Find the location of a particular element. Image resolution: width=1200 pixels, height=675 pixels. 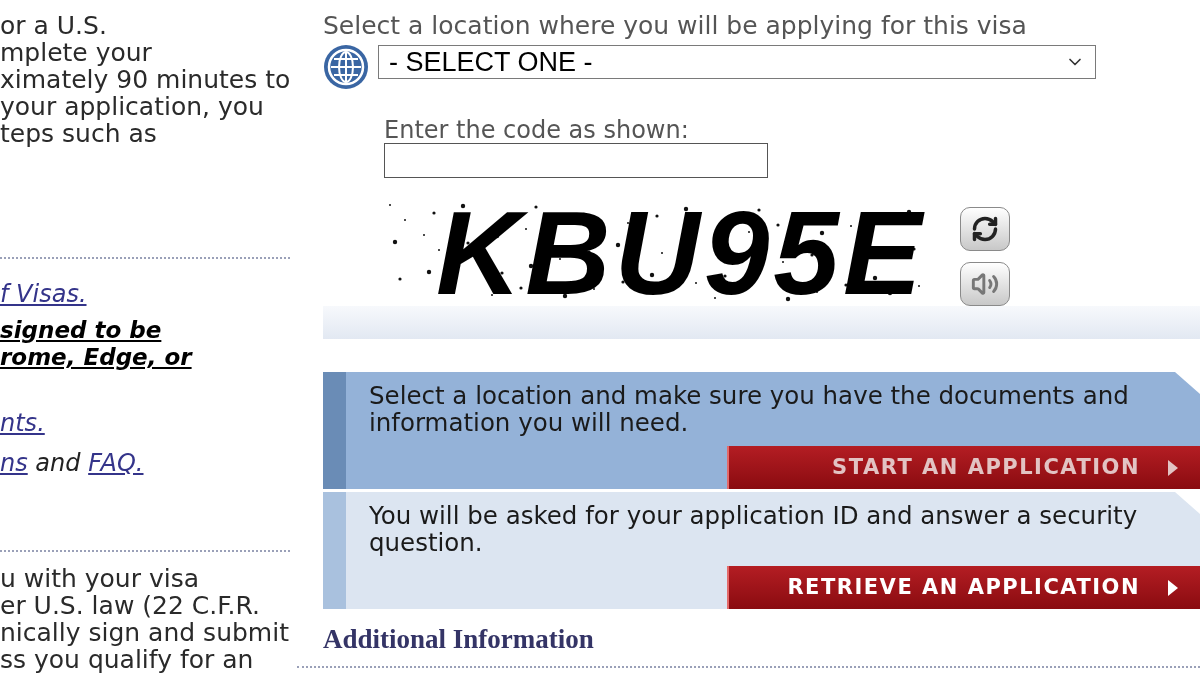

refresh-button is located at coordinates (985, 229).